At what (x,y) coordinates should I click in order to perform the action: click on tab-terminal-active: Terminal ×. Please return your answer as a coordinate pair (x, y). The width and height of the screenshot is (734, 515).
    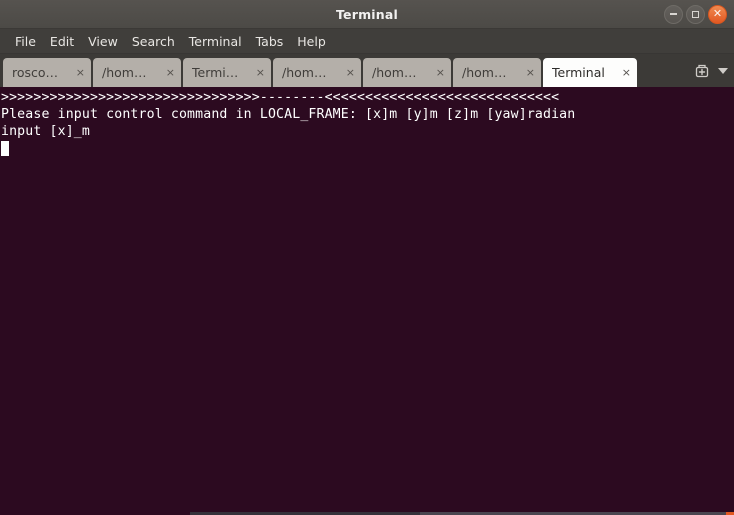
    Looking at the image, I should click on (590, 72).